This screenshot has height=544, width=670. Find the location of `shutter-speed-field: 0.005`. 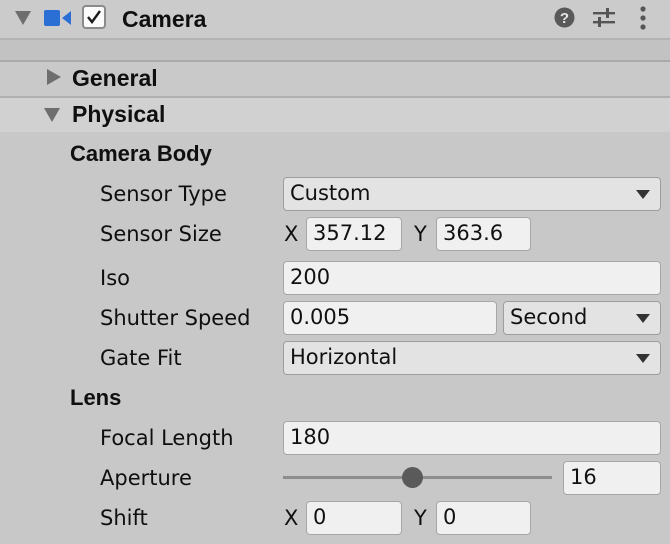

shutter-speed-field: 0.005 is located at coordinates (390, 318).